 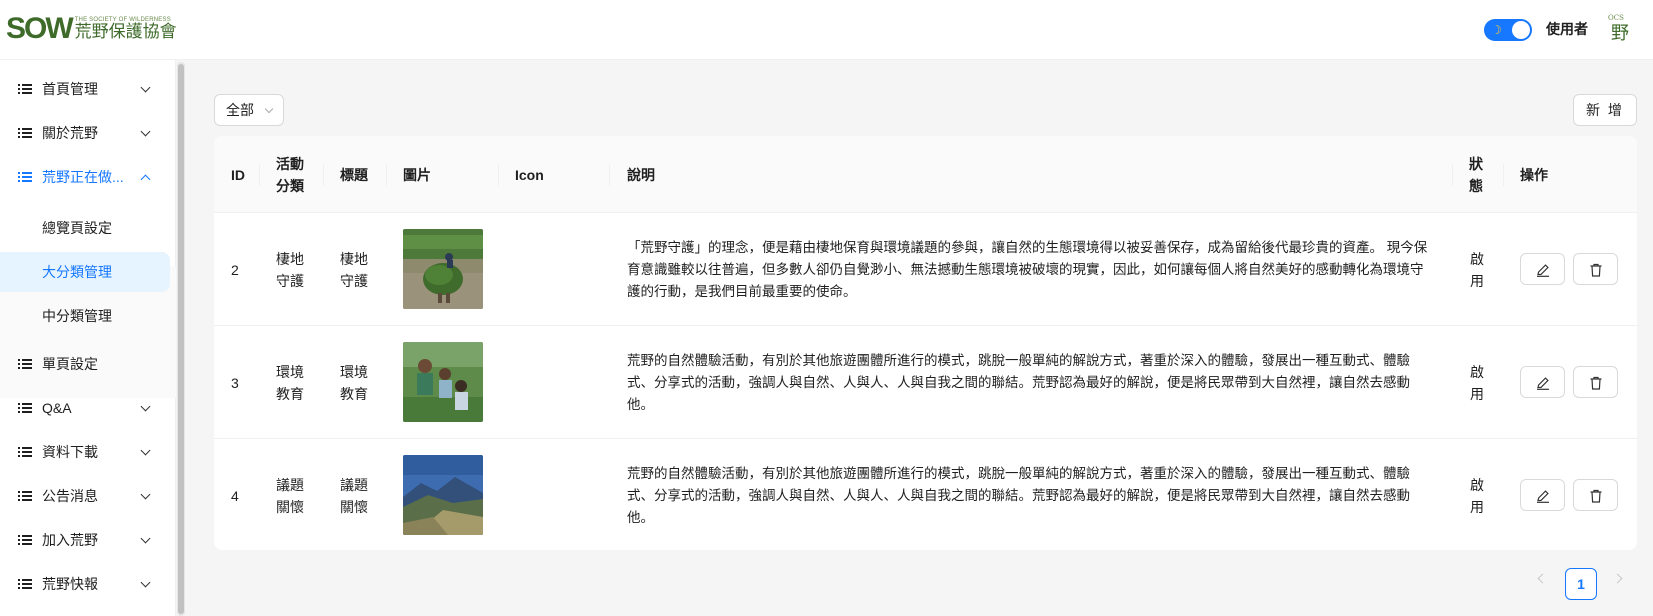 I want to click on row-id: 3, so click(x=235, y=382).